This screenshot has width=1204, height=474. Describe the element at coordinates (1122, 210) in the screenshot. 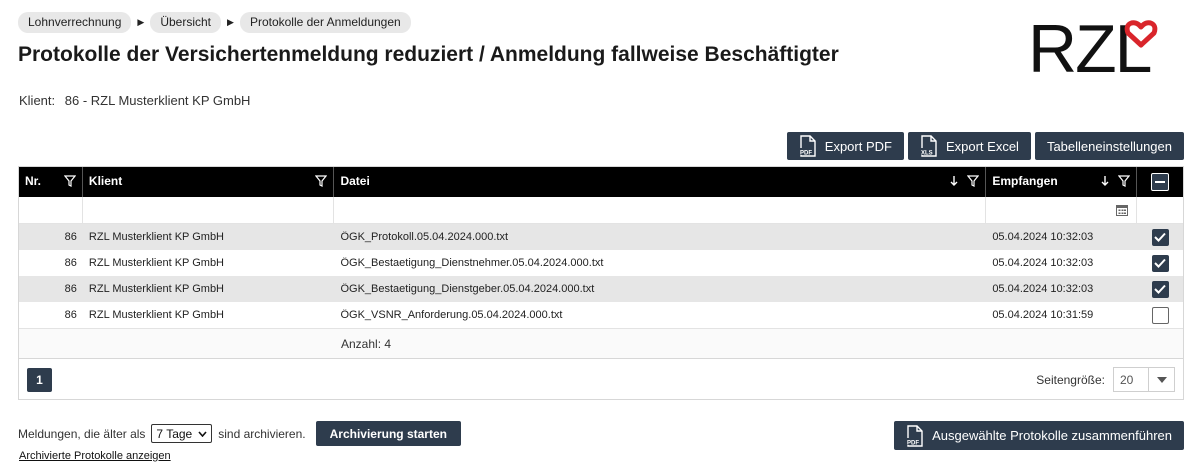

I see `calendar-icon` at that location.